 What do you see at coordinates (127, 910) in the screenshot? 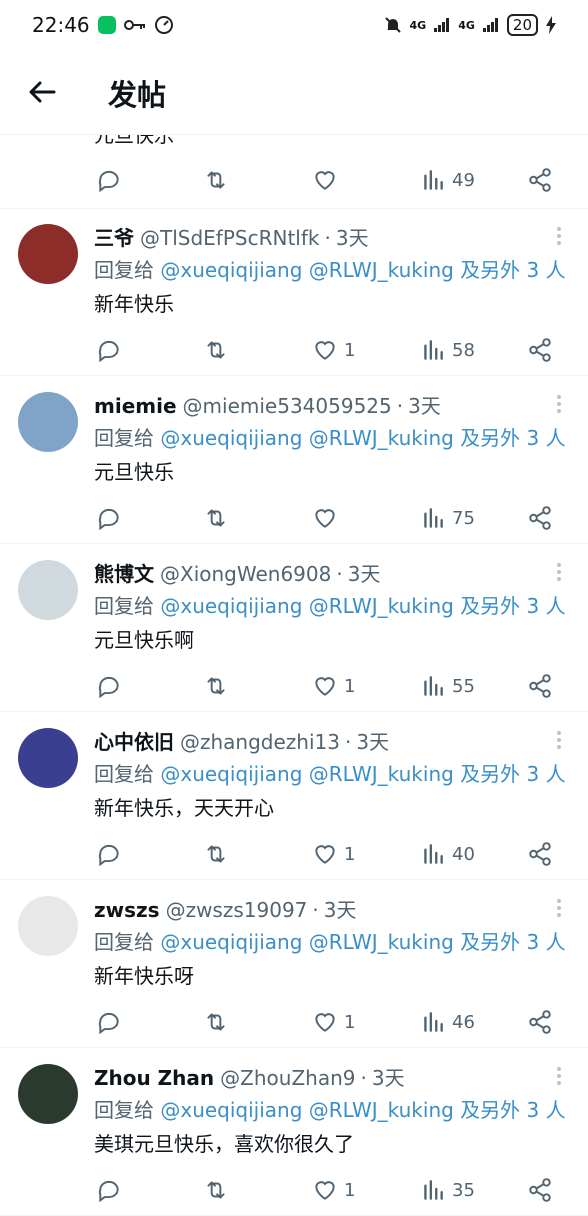
I see `display-name: zwszs` at bounding box center [127, 910].